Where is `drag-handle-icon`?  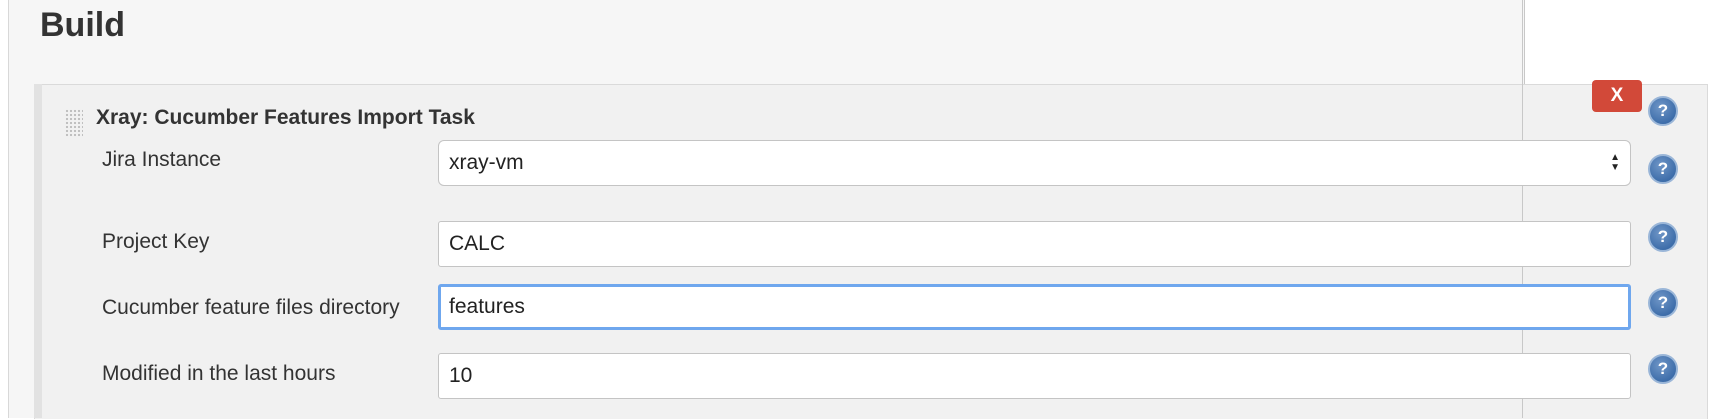 drag-handle-icon is located at coordinates (74, 123).